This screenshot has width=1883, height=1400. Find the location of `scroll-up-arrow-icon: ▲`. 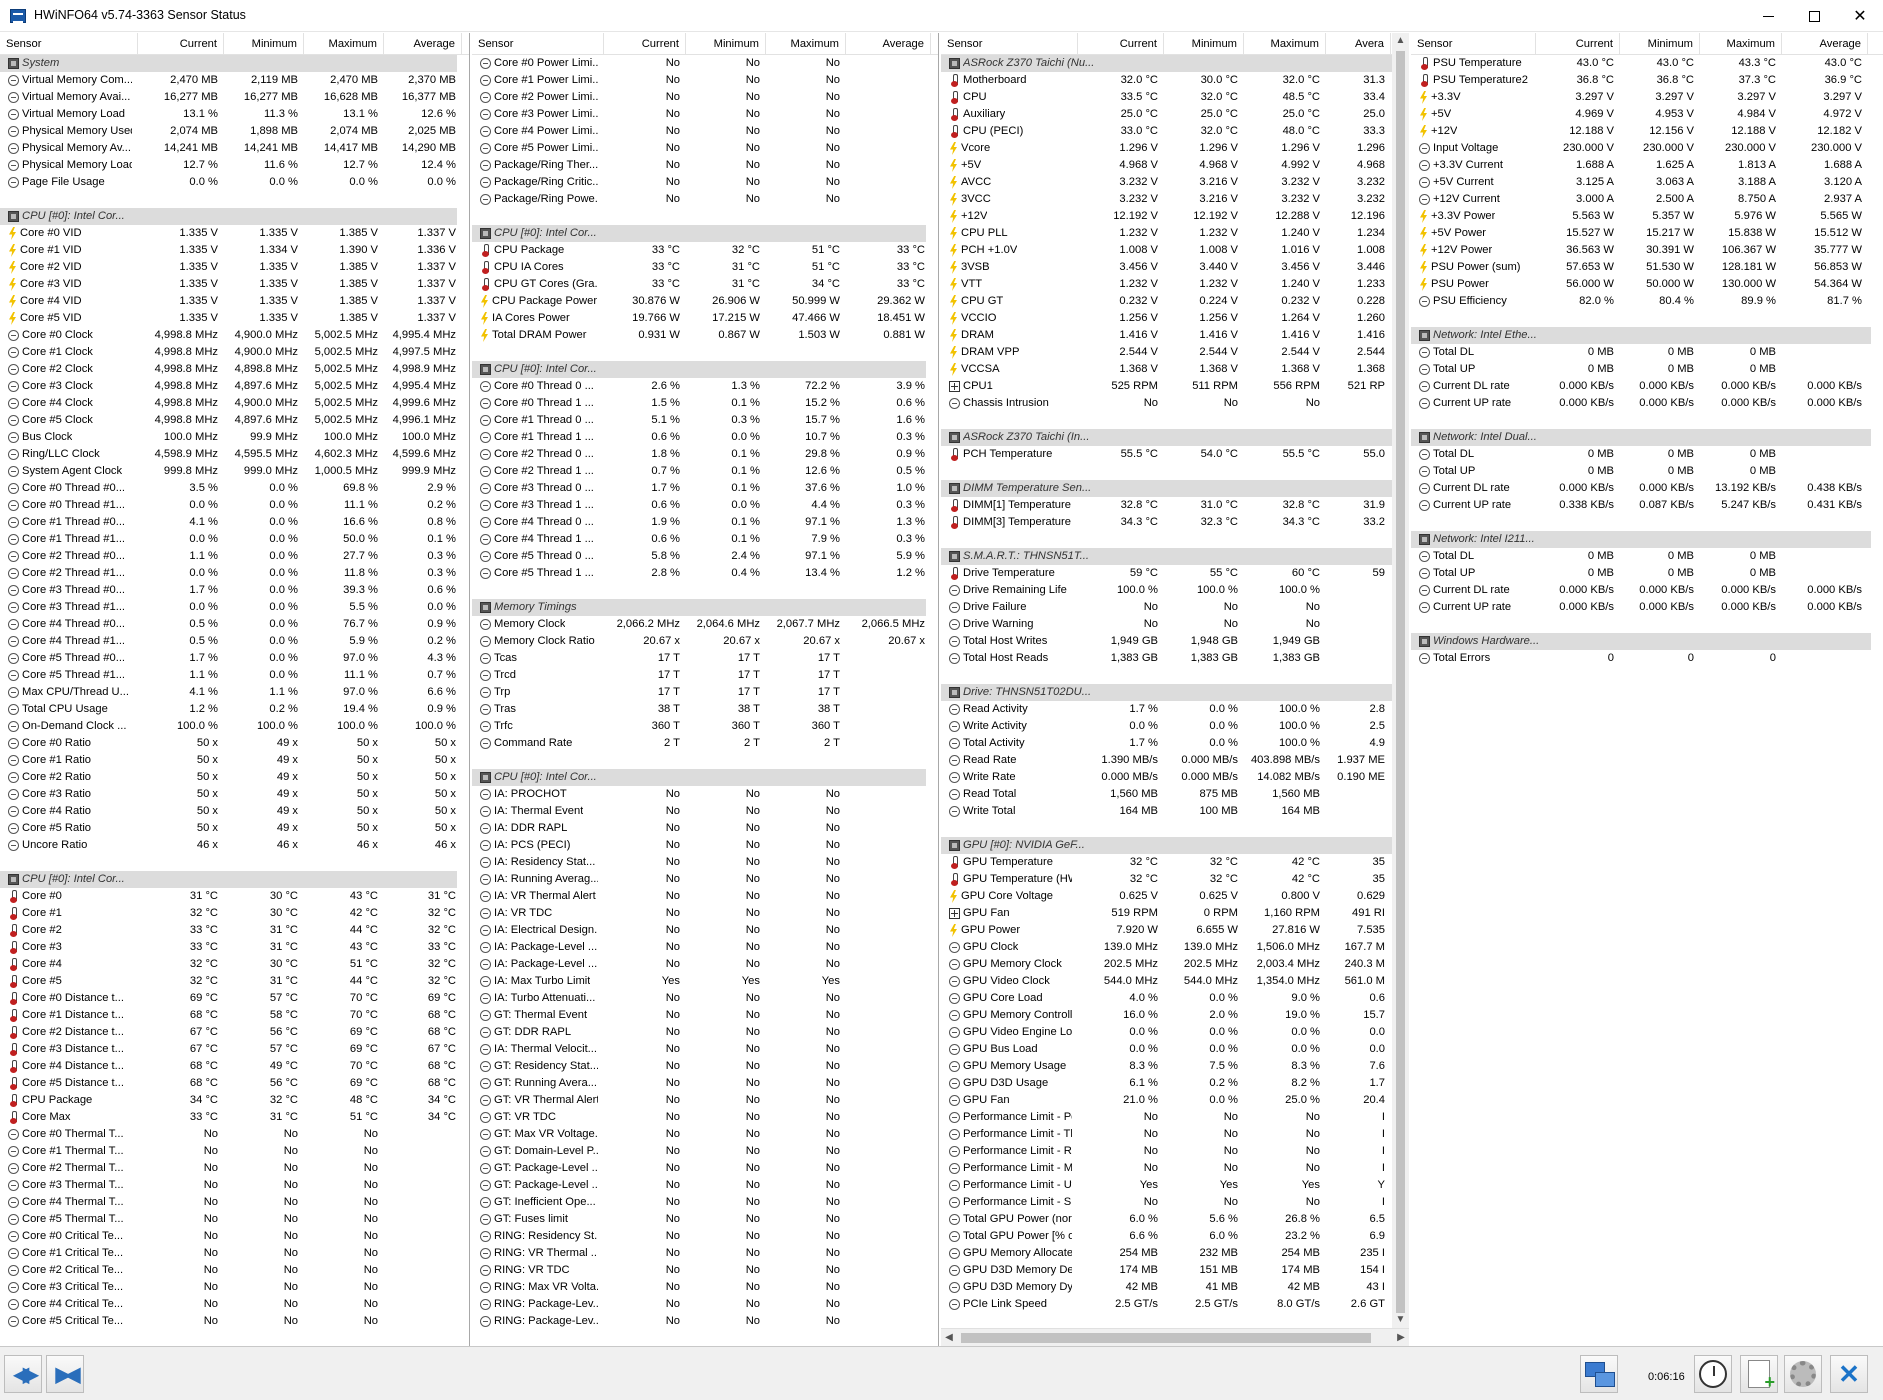

scroll-up-arrow-icon: ▲ is located at coordinates (1400, 41).